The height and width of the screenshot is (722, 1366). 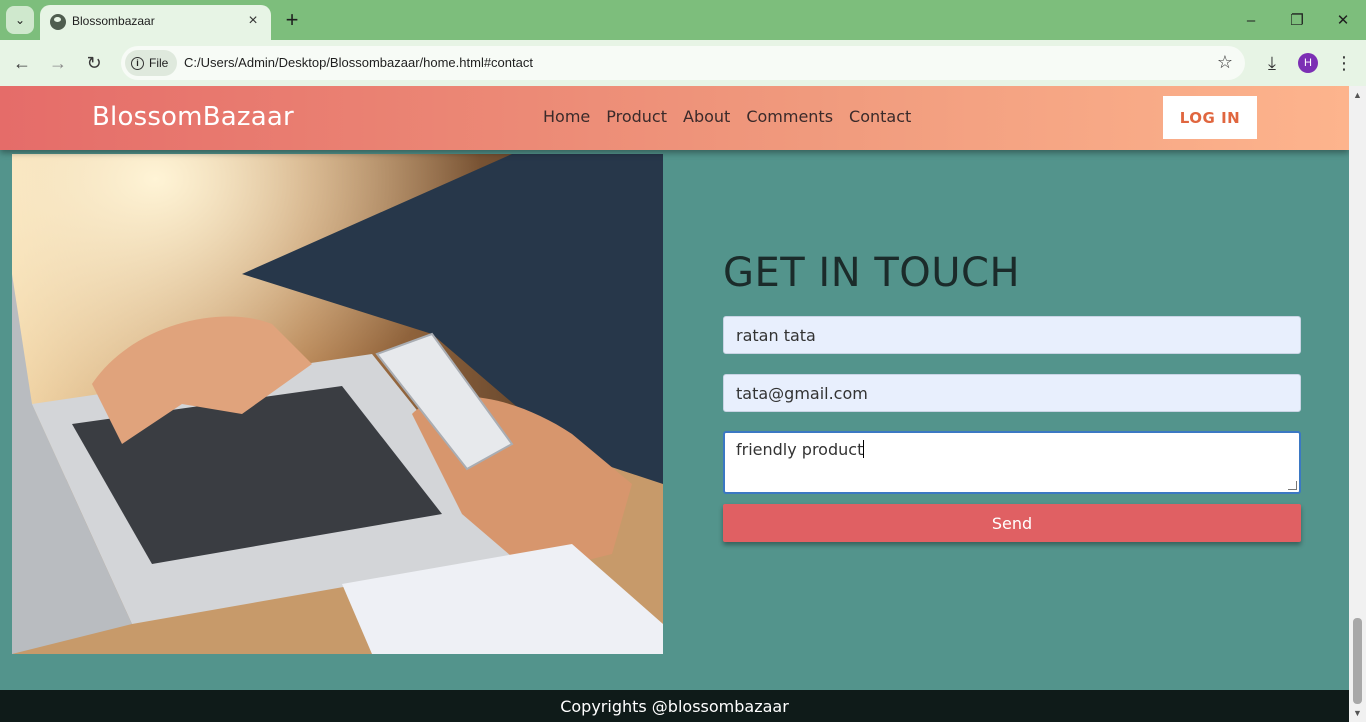 I want to click on scroll-down-icon: ▼, so click(x=1357, y=713).